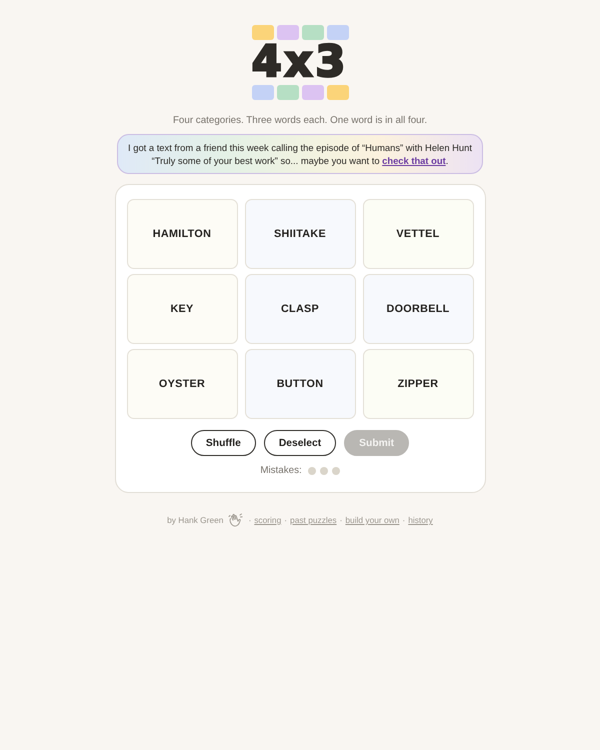 The height and width of the screenshot is (750, 600). What do you see at coordinates (418, 309) in the screenshot?
I see `word-tile: DOORBELL` at bounding box center [418, 309].